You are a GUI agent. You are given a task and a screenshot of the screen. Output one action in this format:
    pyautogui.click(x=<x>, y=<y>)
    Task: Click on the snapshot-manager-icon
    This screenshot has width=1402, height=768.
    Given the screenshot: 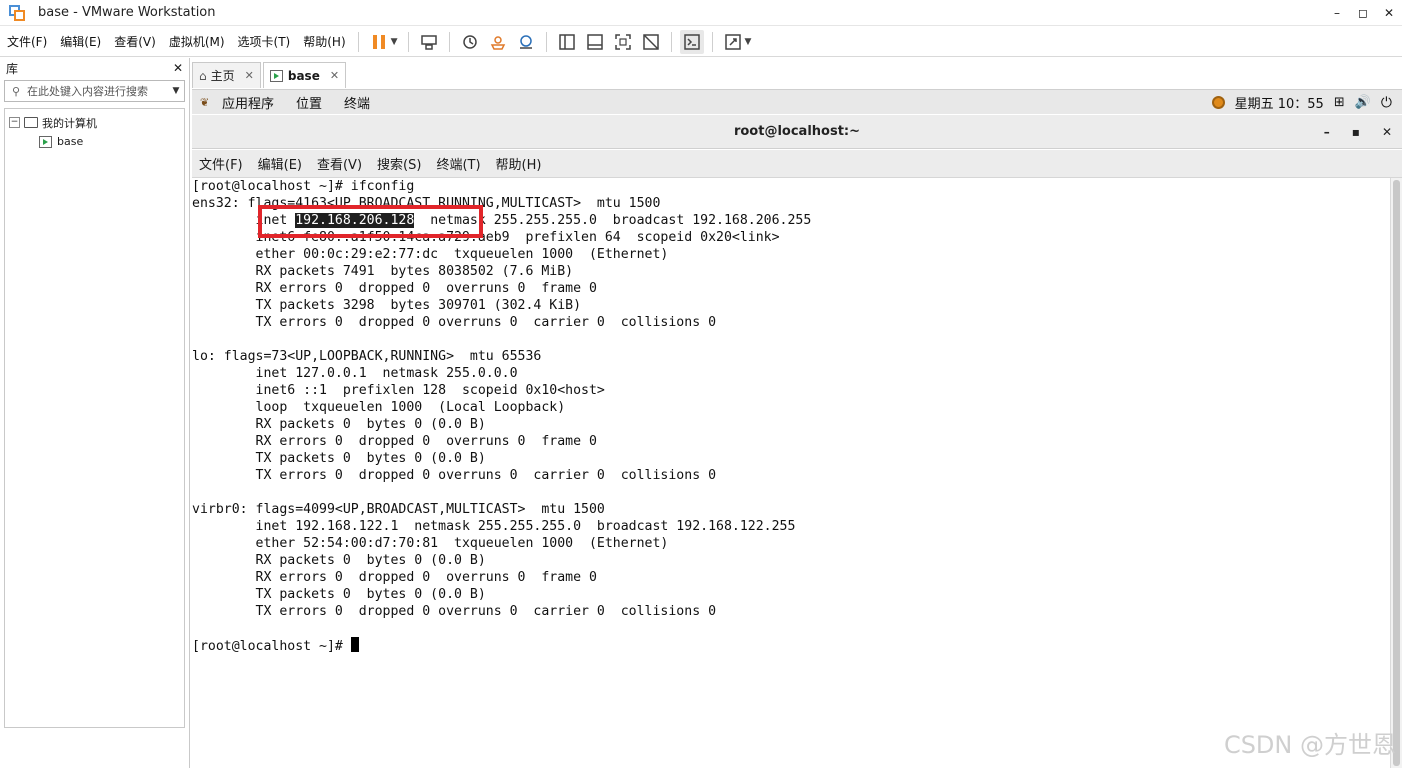 What is the action you would take?
    pyautogui.click(x=526, y=42)
    